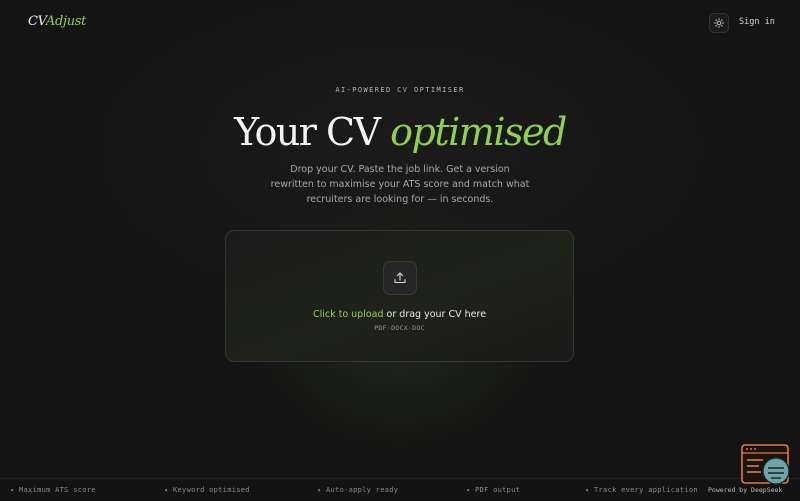  Describe the element at coordinates (307, 132) in the screenshot. I see `title-plain: Your CV` at that location.